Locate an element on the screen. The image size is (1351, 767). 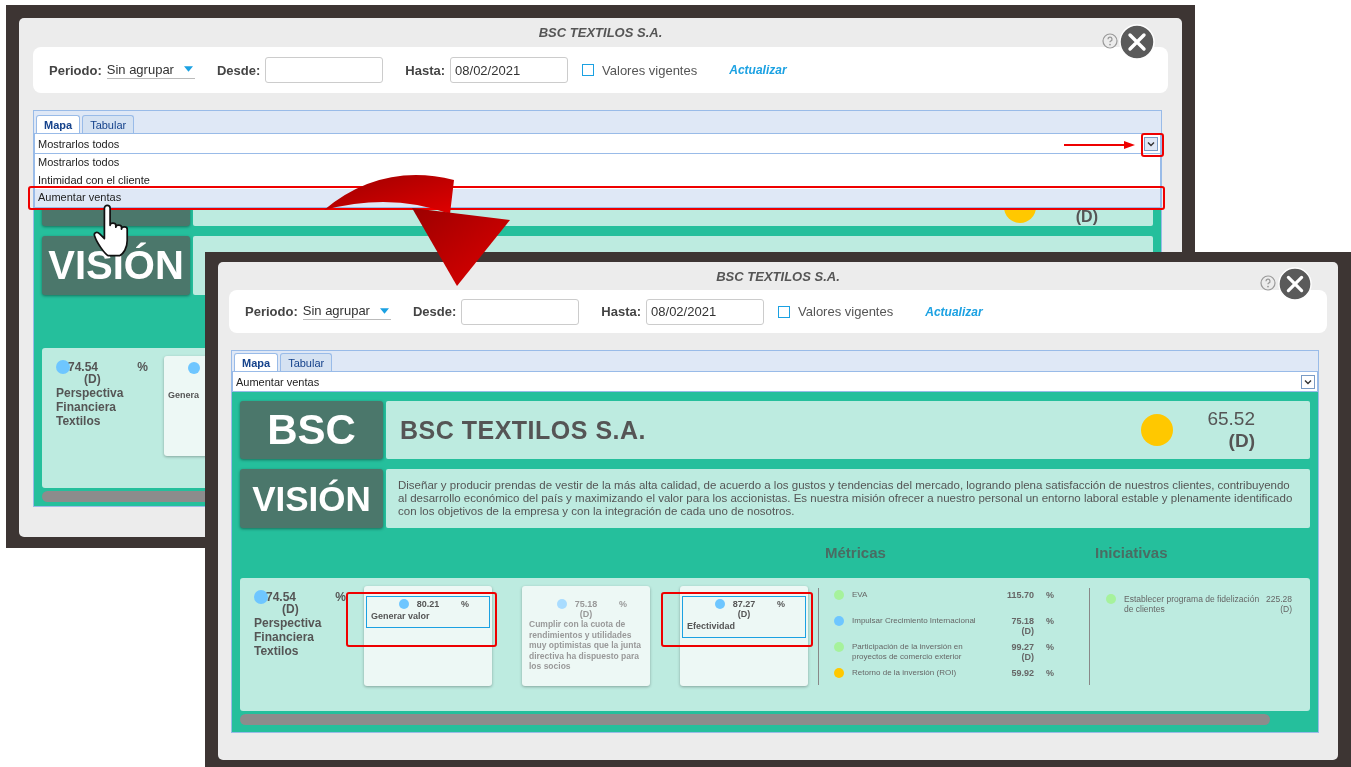
pointer-arrow is located at coordinates (1100, 145).